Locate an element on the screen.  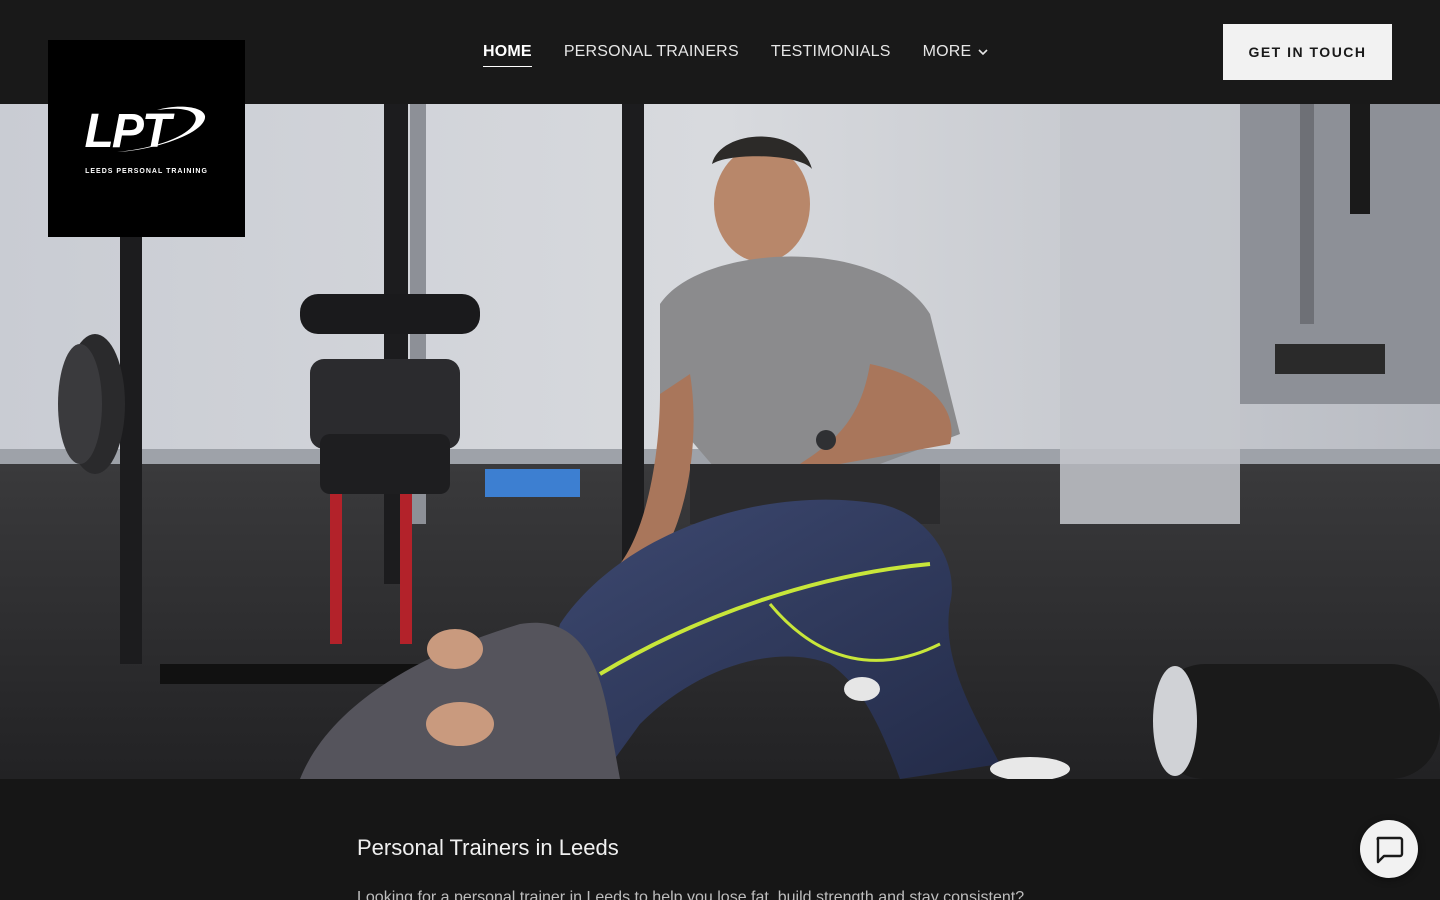
nav-item-label: TESTIMONIALS is located at coordinates (830, 51).